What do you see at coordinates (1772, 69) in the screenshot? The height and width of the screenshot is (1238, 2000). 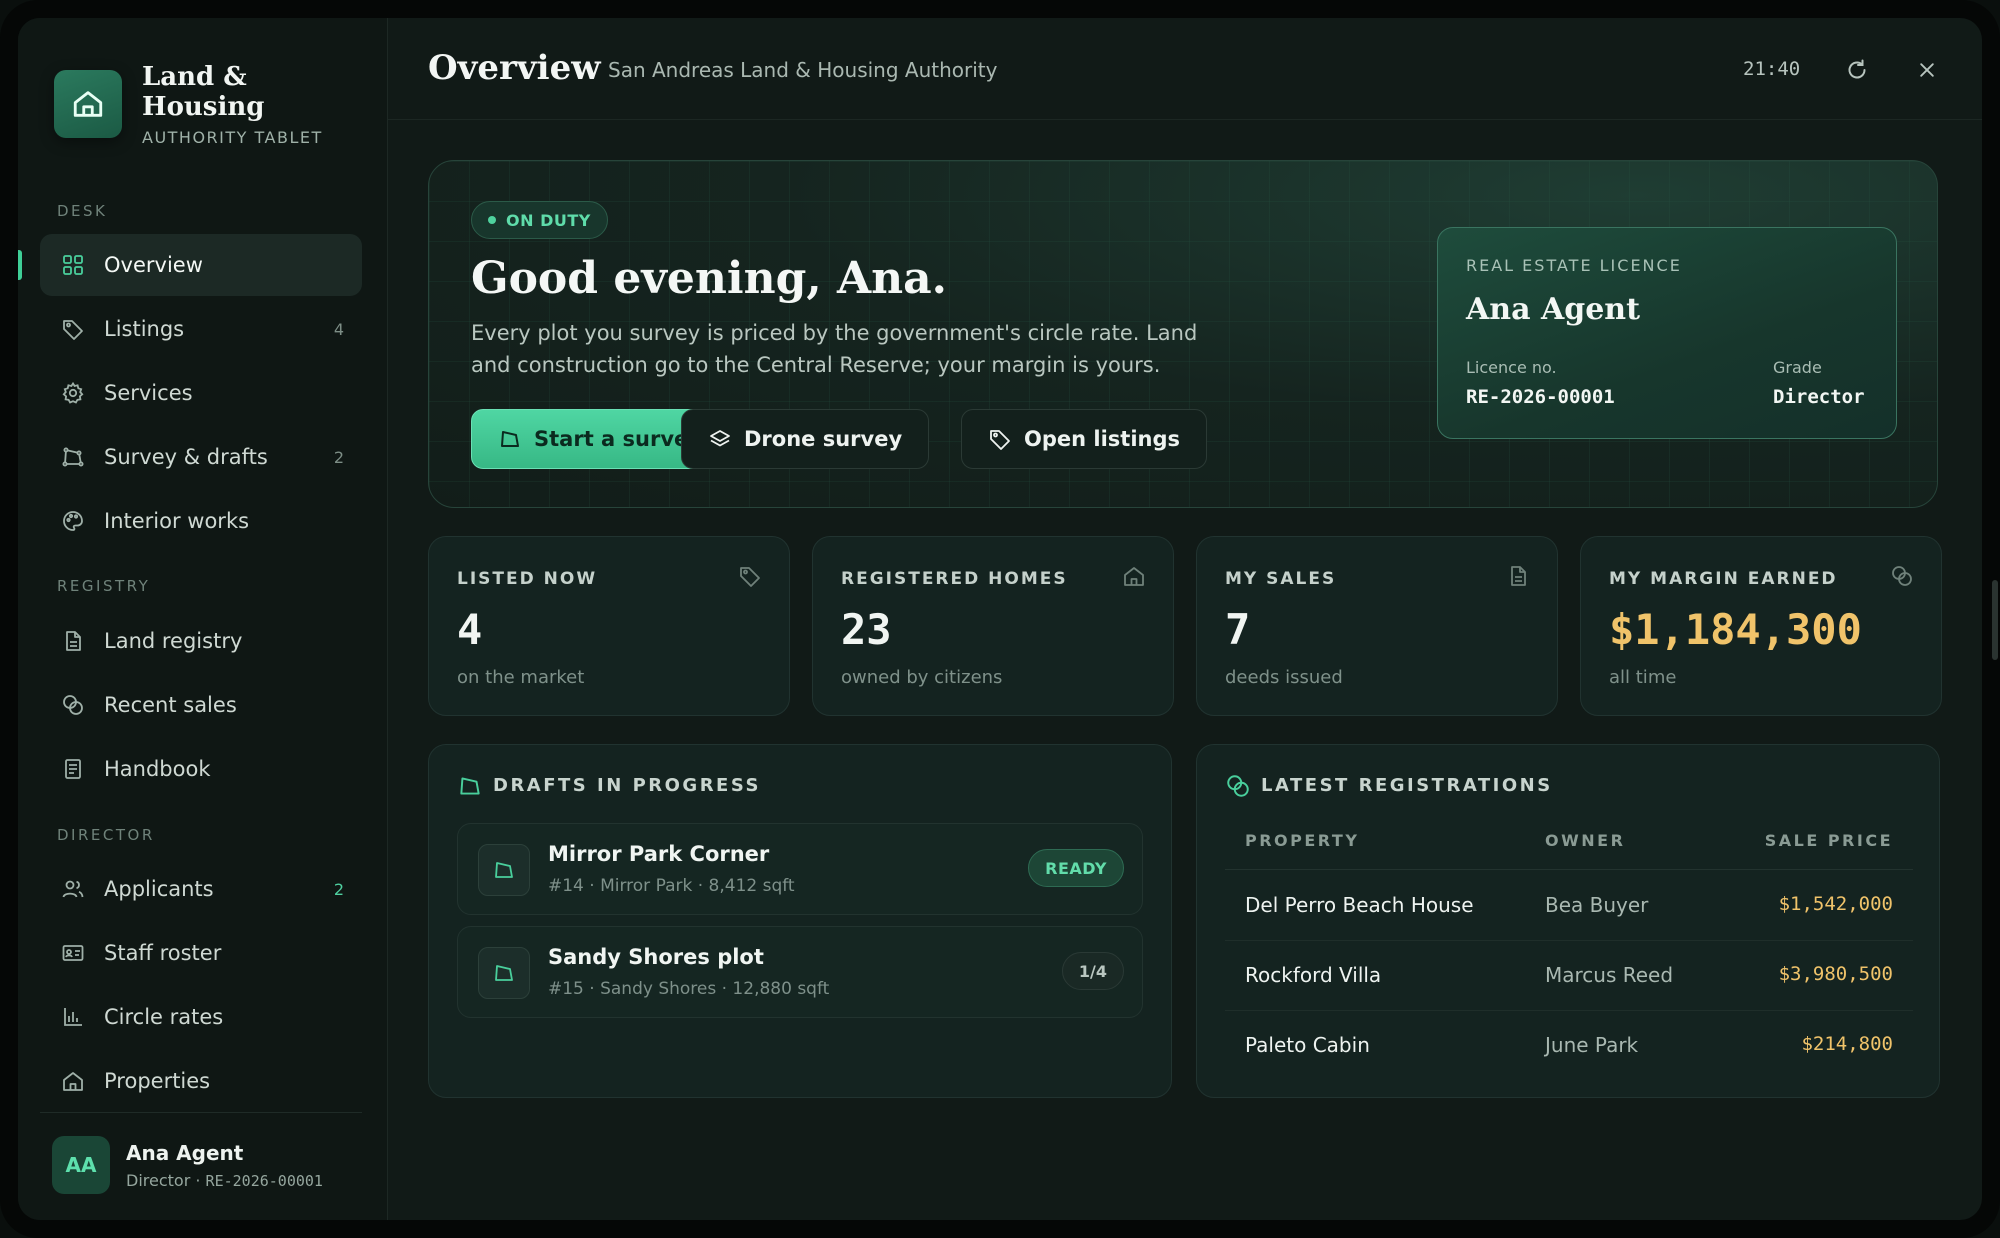 I see `clock: 21:40` at bounding box center [1772, 69].